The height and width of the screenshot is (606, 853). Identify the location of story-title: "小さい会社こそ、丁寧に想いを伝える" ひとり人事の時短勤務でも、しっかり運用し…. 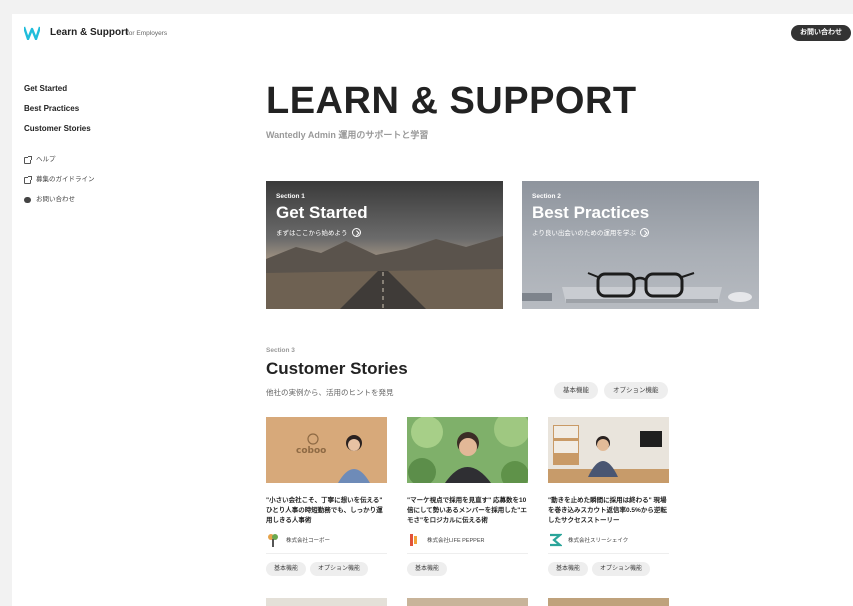
(326, 512).